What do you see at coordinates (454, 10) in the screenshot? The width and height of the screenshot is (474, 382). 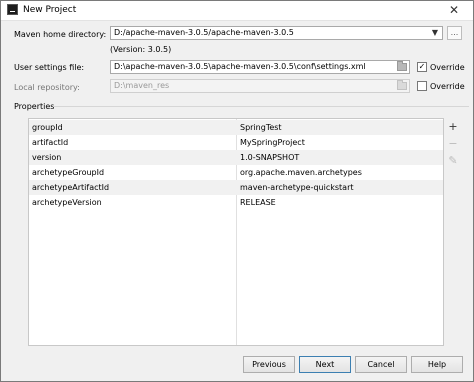 I see `close-icon: ✕` at bounding box center [454, 10].